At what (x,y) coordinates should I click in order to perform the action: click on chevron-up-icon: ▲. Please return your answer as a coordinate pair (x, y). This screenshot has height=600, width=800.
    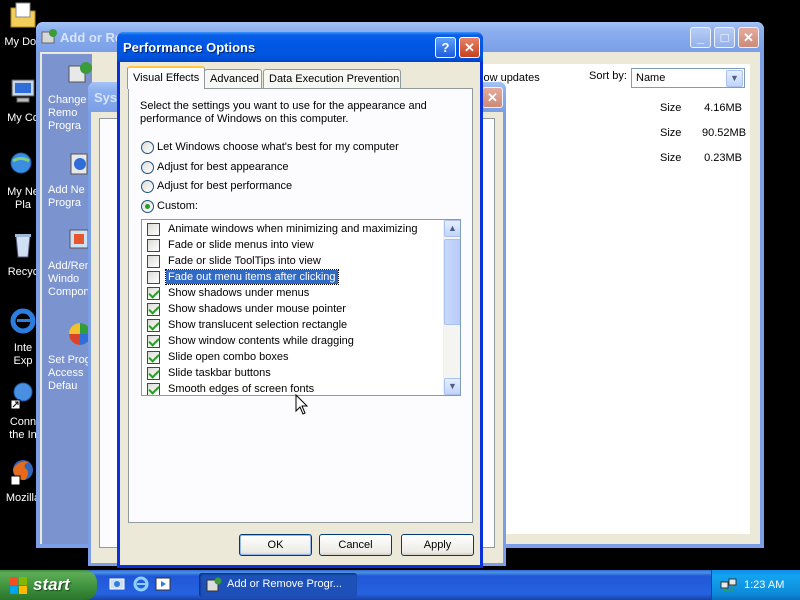
    Looking at the image, I should click on (452, 228).